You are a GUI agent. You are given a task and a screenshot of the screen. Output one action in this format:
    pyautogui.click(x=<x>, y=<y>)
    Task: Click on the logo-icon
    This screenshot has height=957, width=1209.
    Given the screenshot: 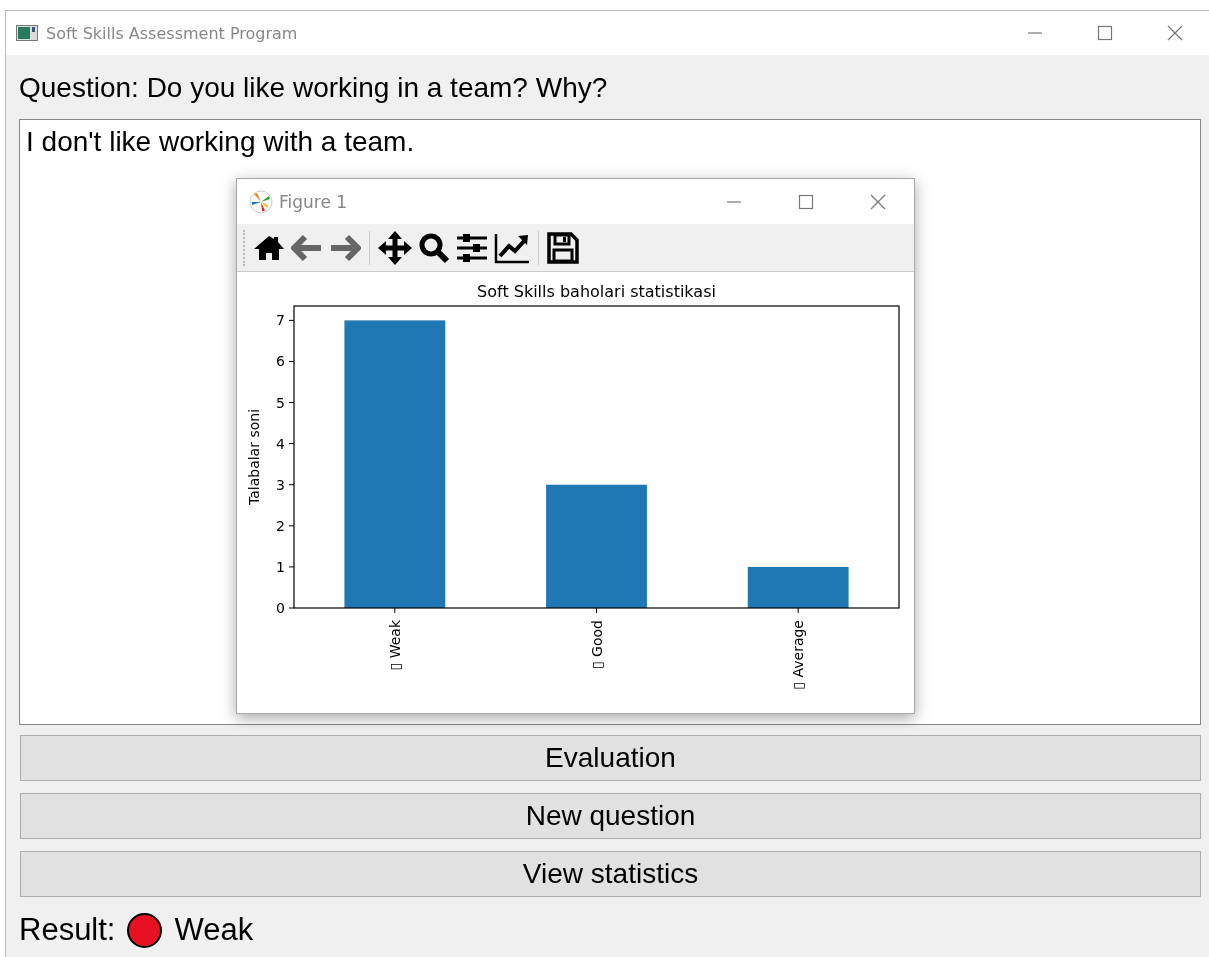 What is the action you would take?
    pyautogui.click(x=261, y=201)
    